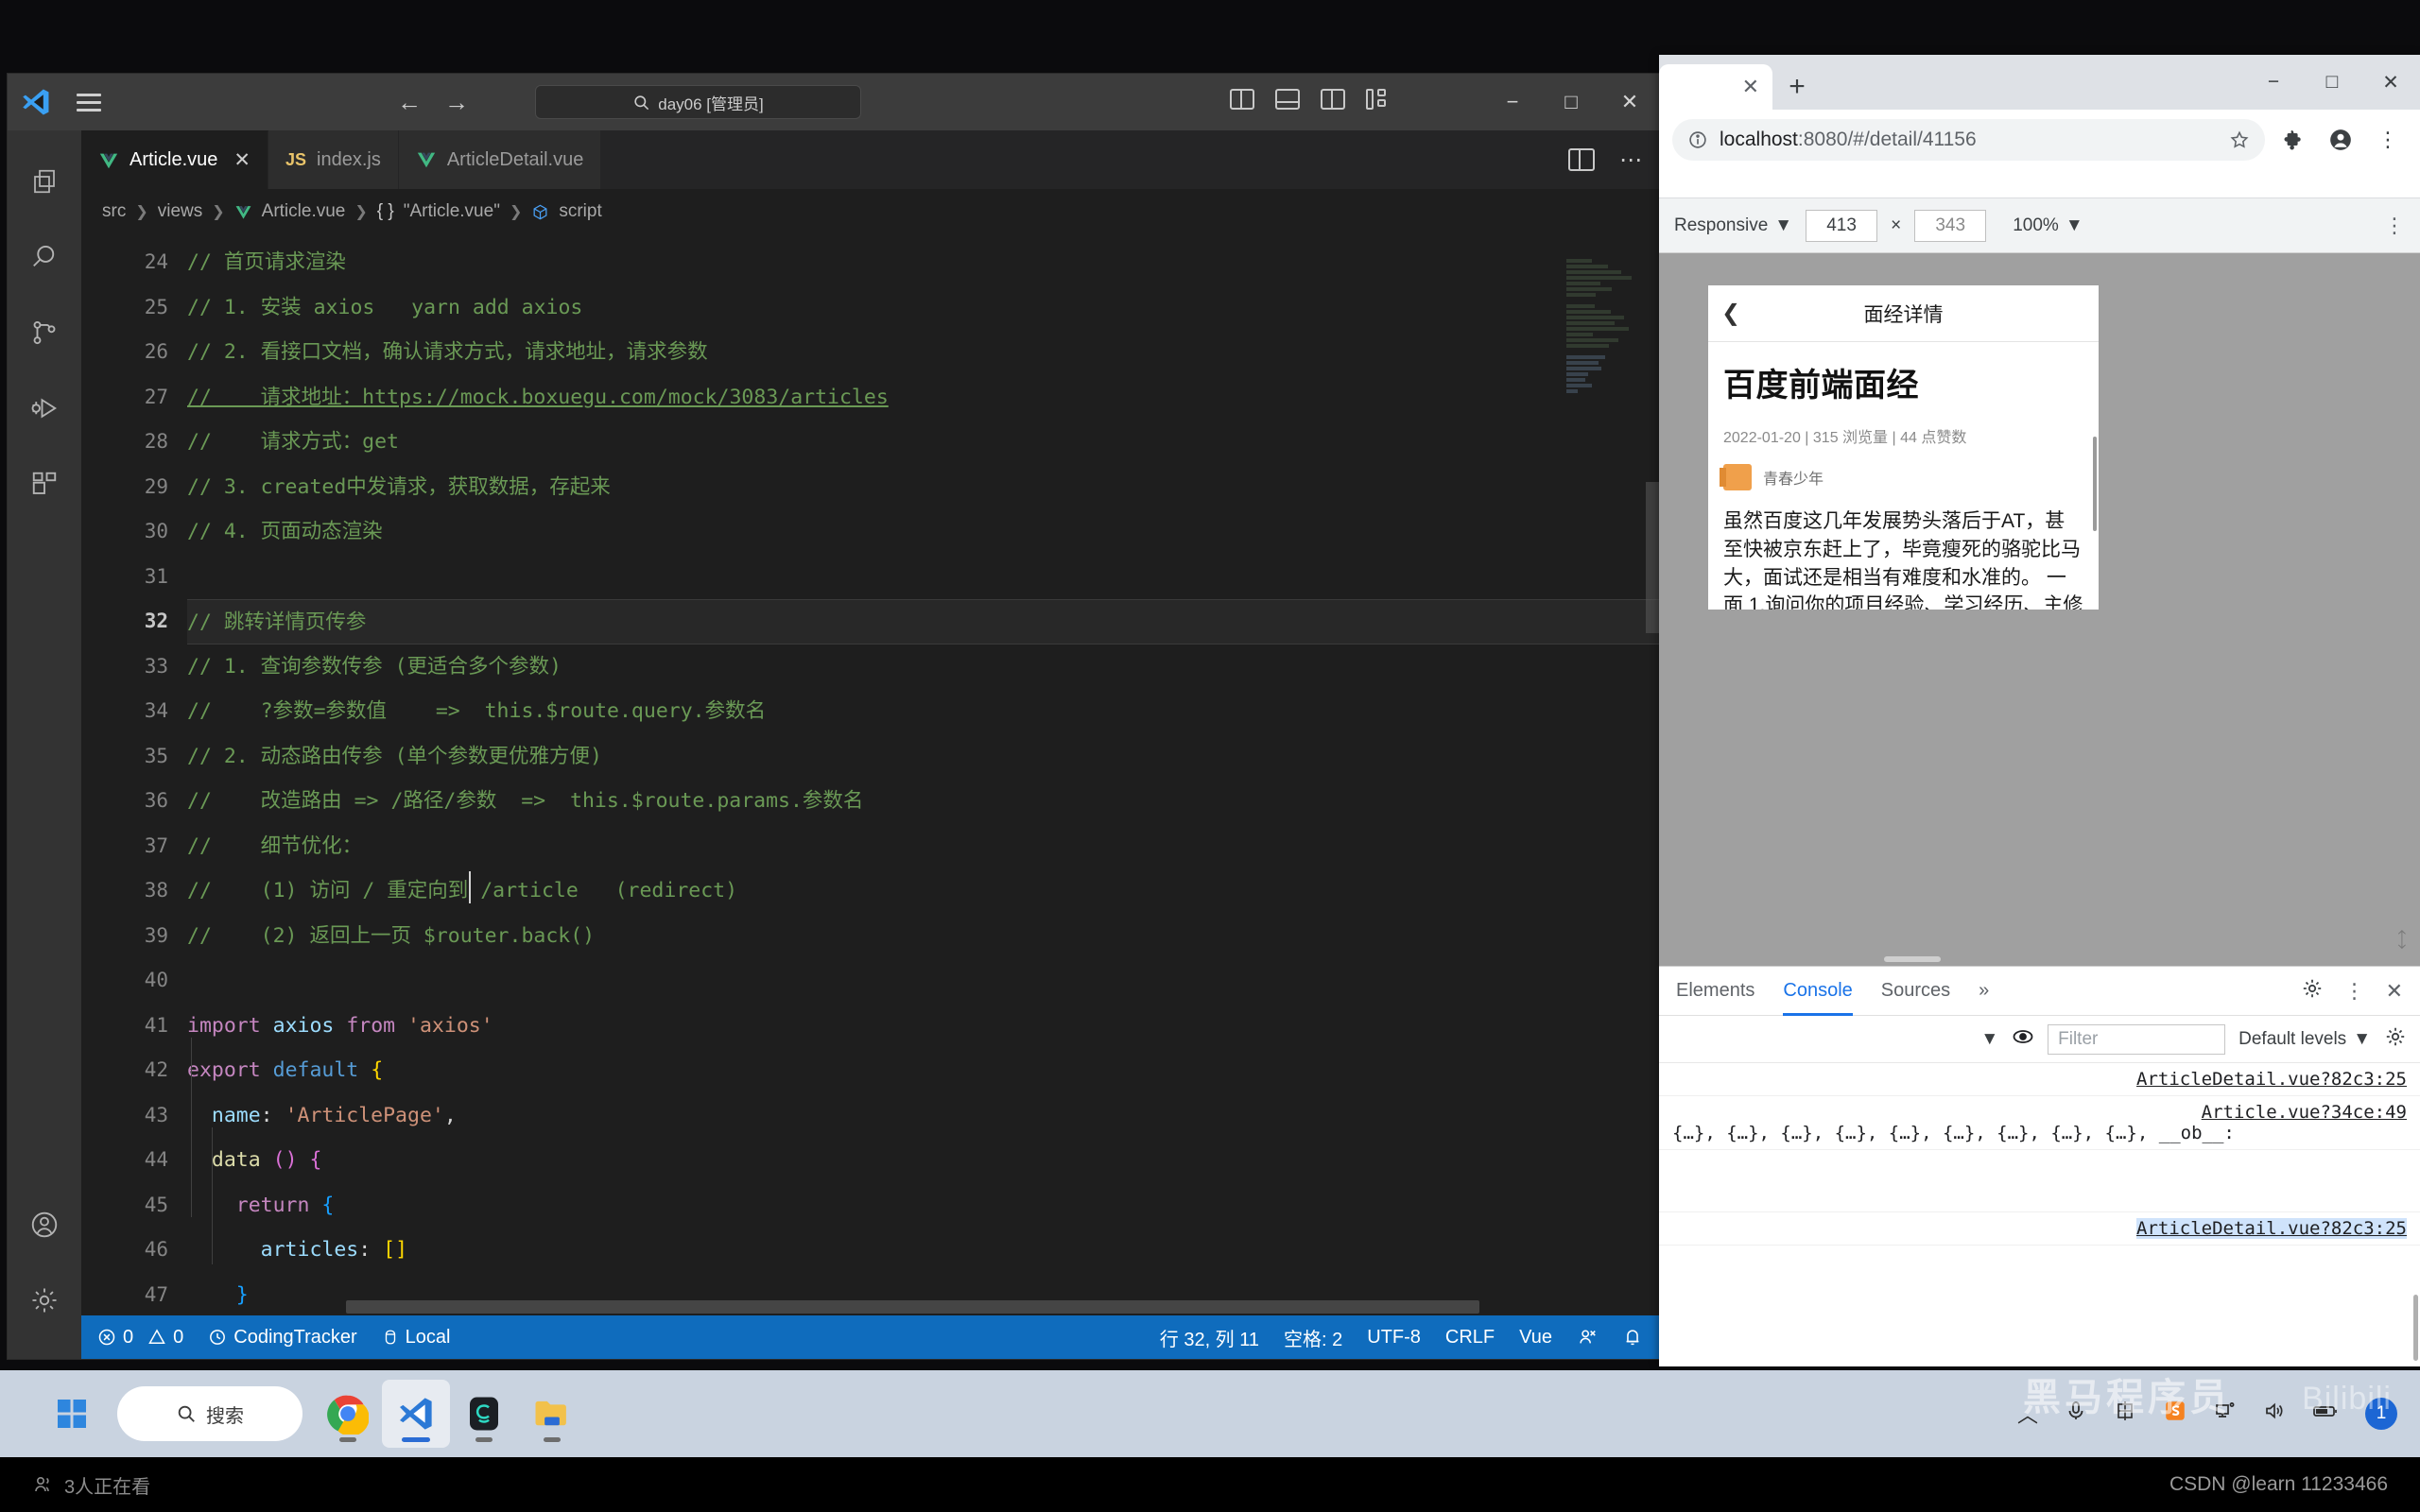  I want to click on console-scrollbar, so click(2415, 1328).